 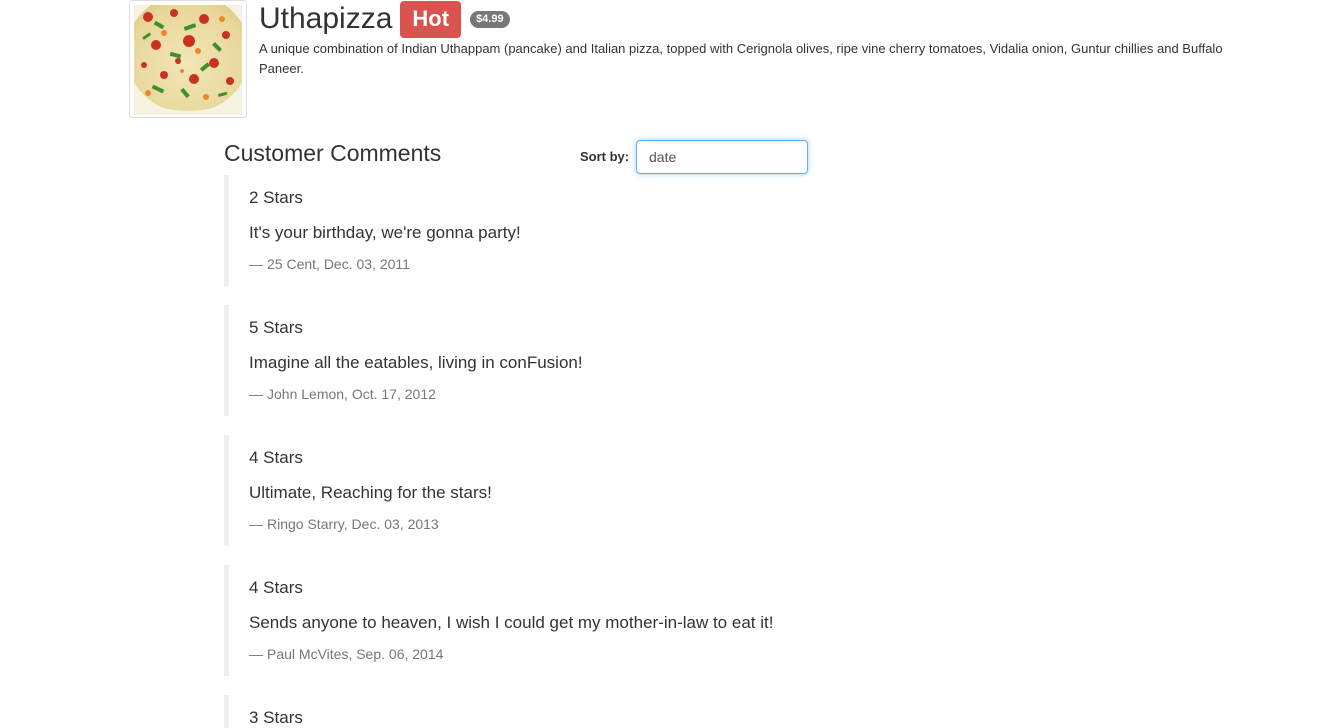 I want to click on comment-text: Ultimate, Reaching for the stars!, so click(x=370, y=492).